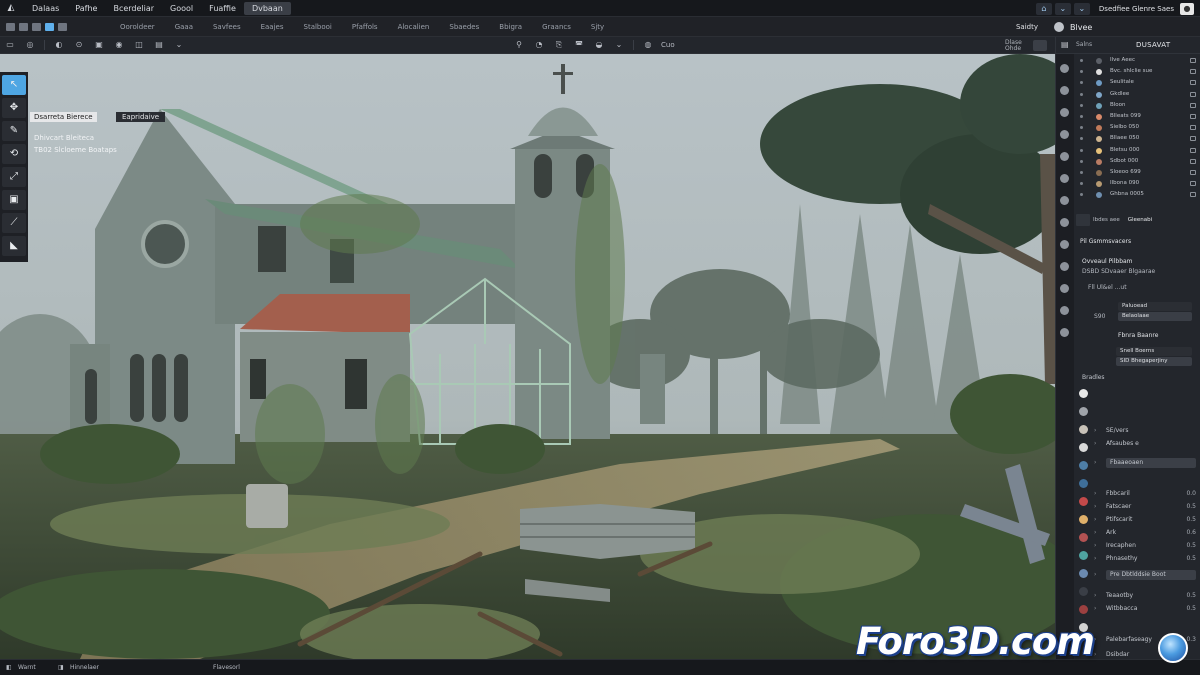  I want to click on outliner-item: Ghbna 0005, so click(1137, 194).